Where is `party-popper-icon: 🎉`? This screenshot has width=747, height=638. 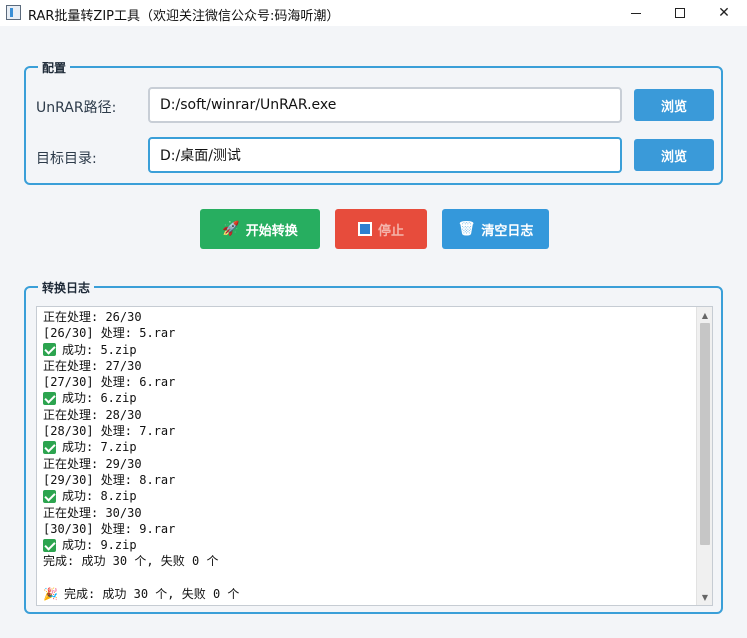 party-popper-icon: 🎉 is located at coordinates (50, 594).